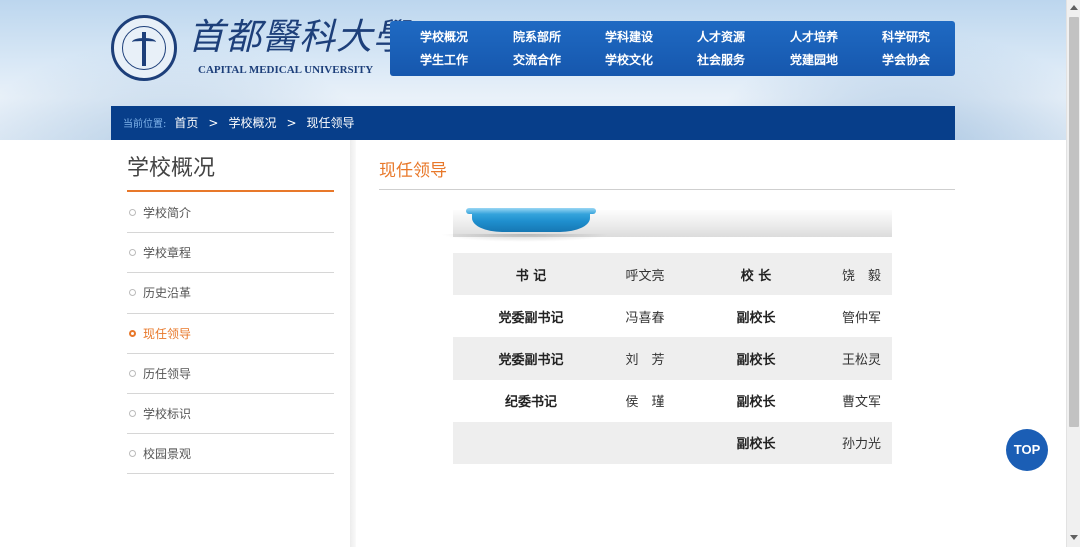  I want to click on sidebar-item-charter: 学校章程, so click(230, 253).